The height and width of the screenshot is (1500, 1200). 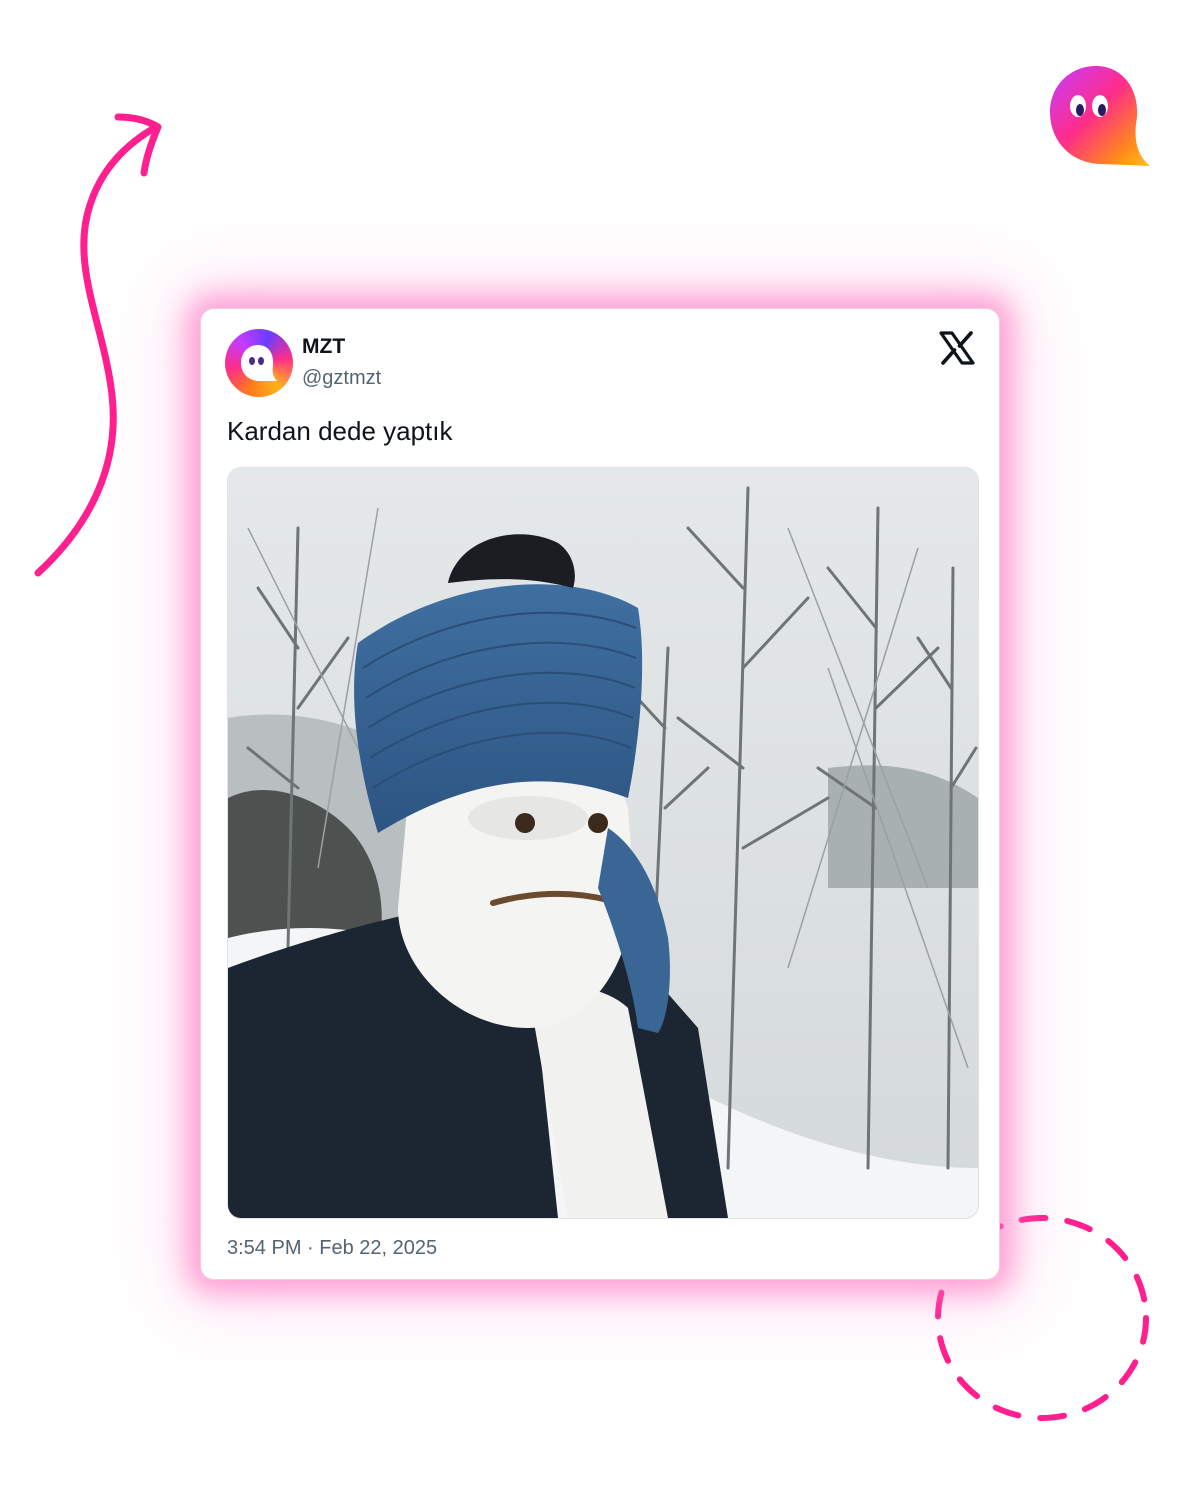 What do you see at coordinates (340, 431) in the screenshot?
I see `tweet-text: Kardan dede yaptık` at bounding box center [340, 431].